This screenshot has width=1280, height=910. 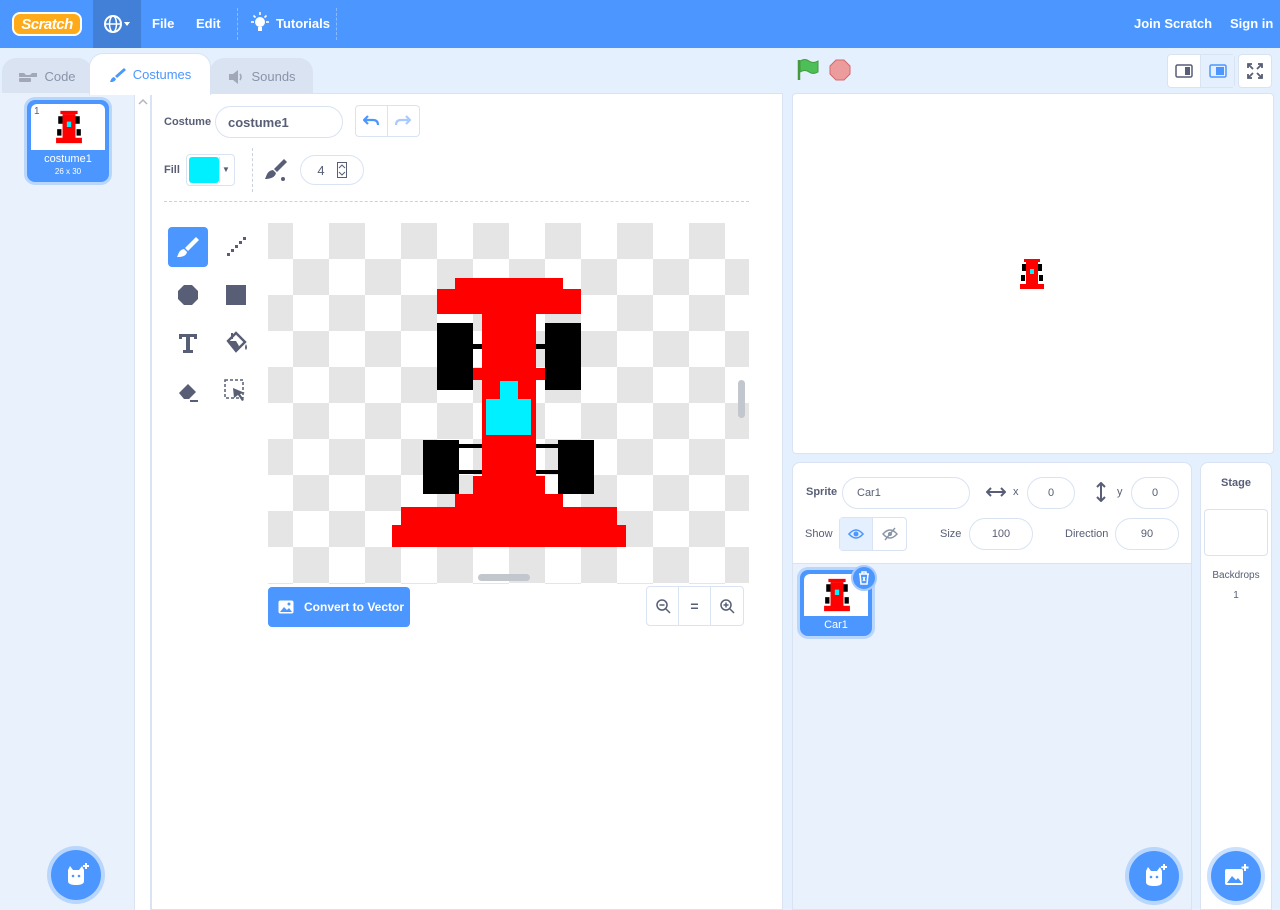 What do you see at coordinates (252, 170) in the screenshot?
I see `toolbar-divider` at bounding box center [252, 170].